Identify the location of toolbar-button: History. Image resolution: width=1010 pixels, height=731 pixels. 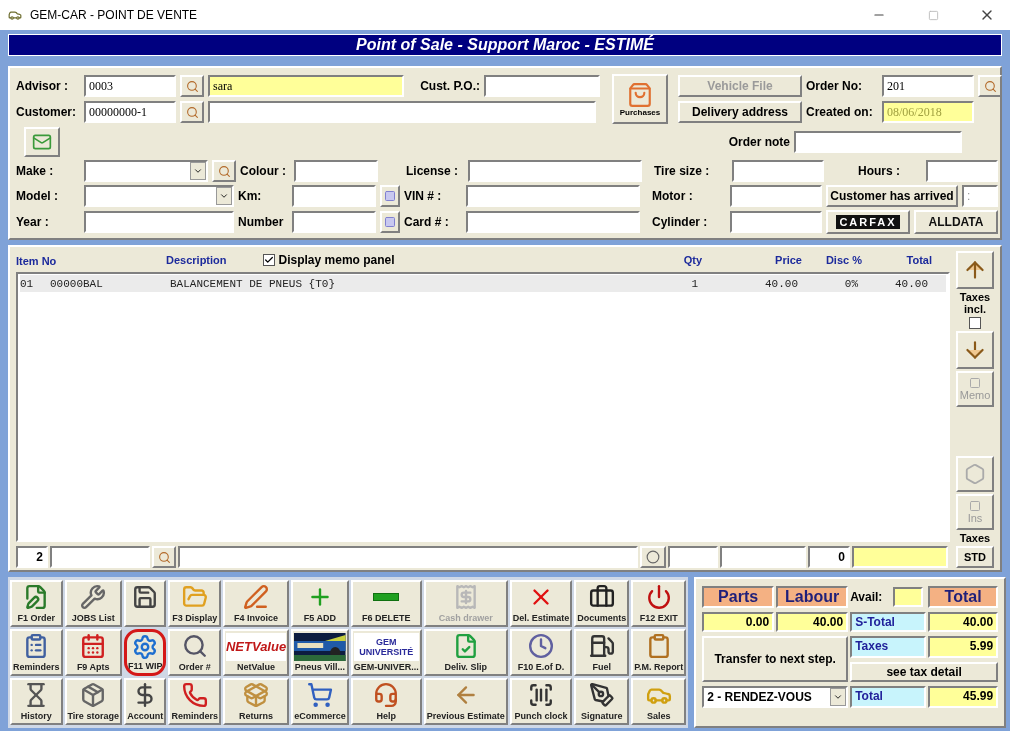
(36, 701).